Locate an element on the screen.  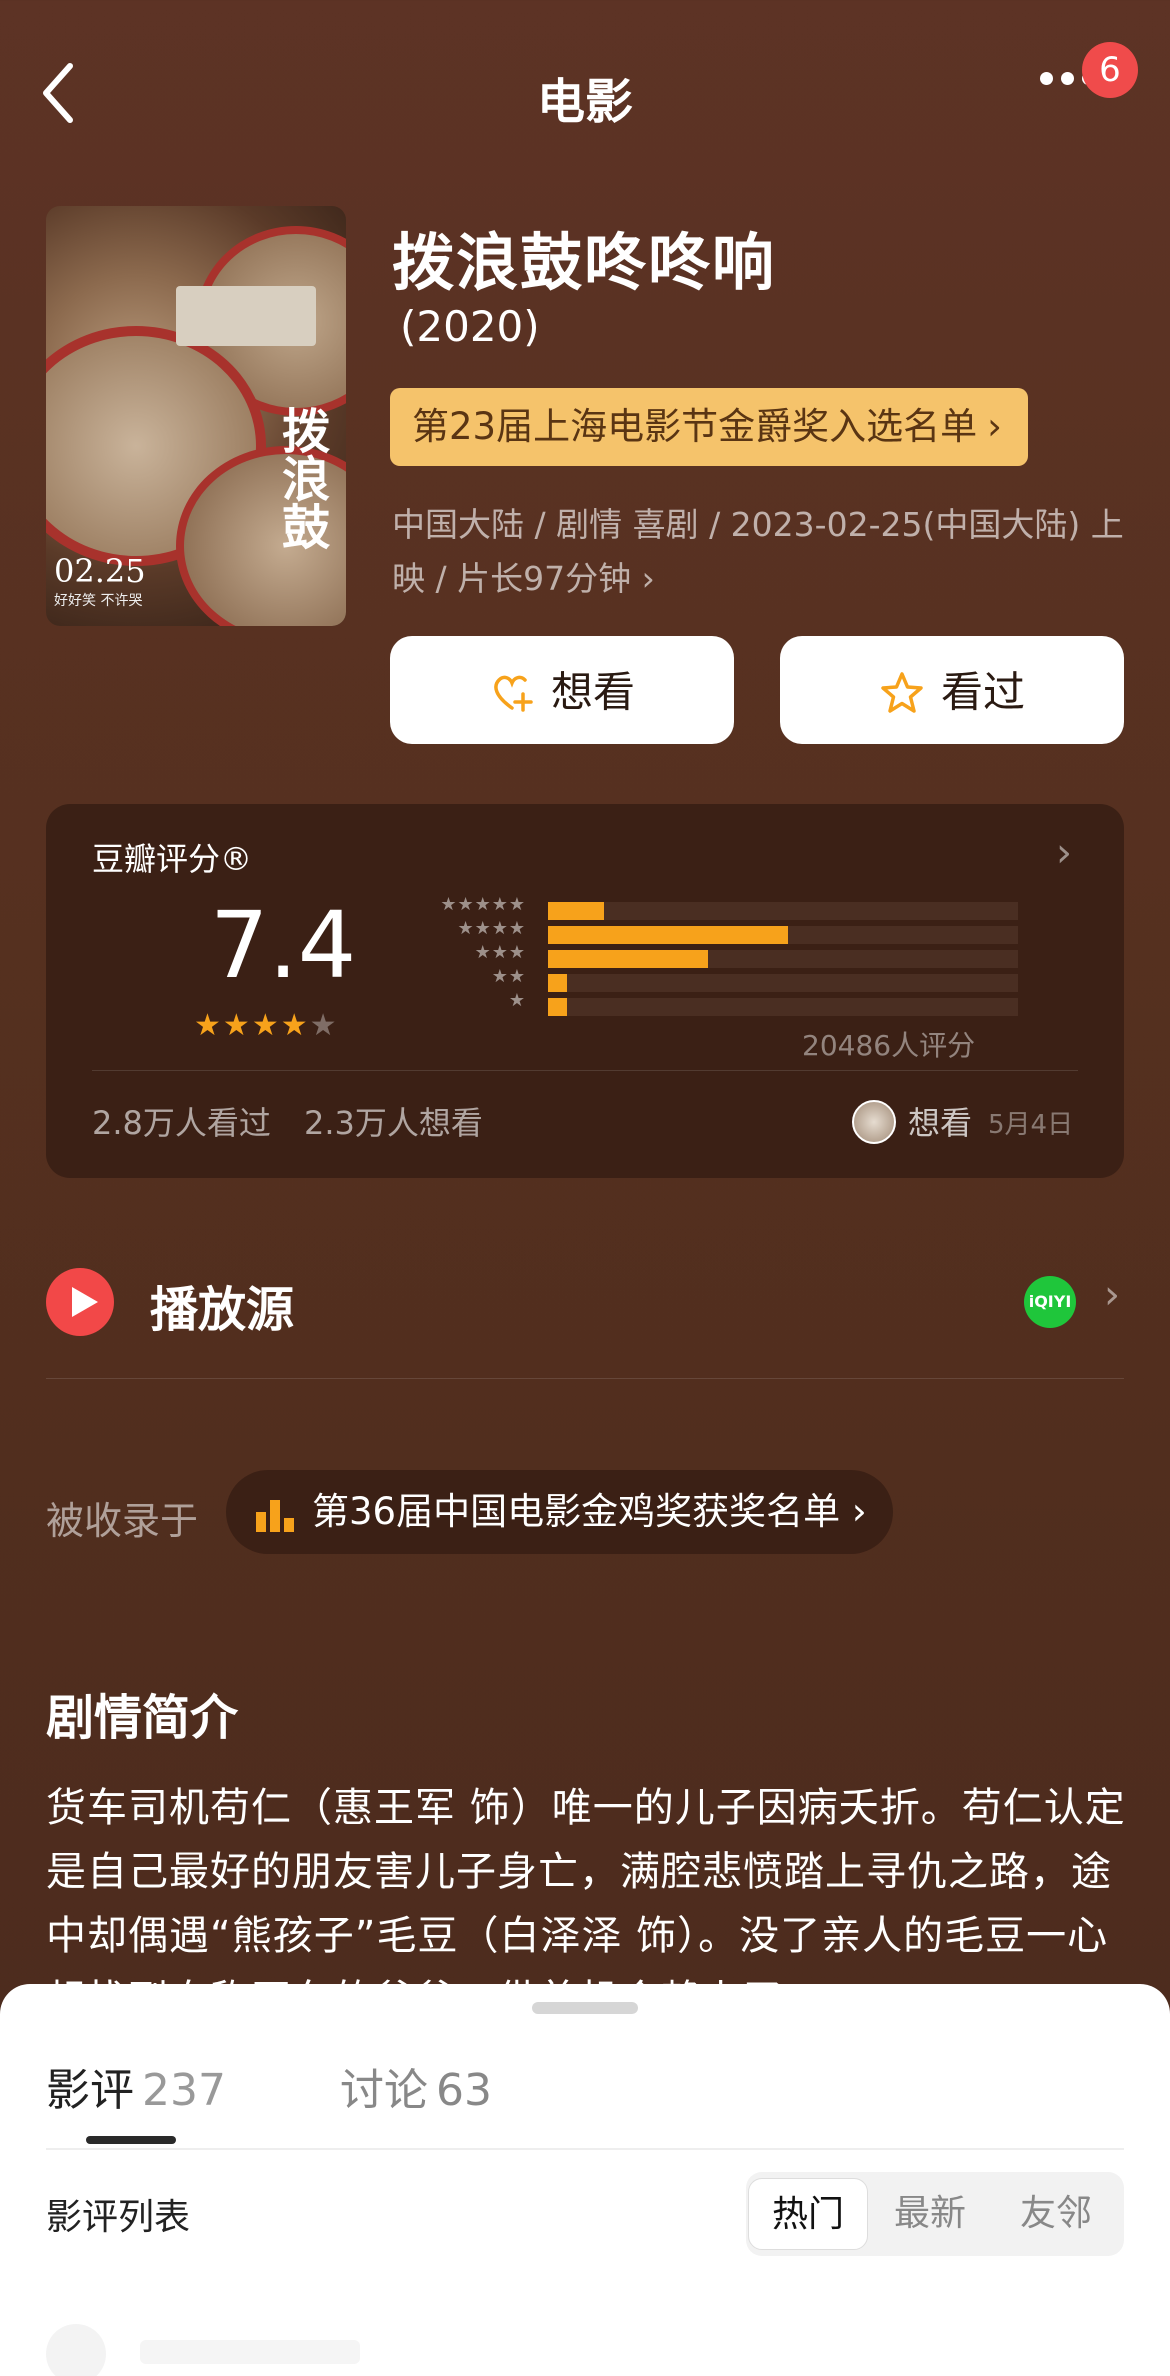
watched-button: 看过 is located at coordinates (952, 690).